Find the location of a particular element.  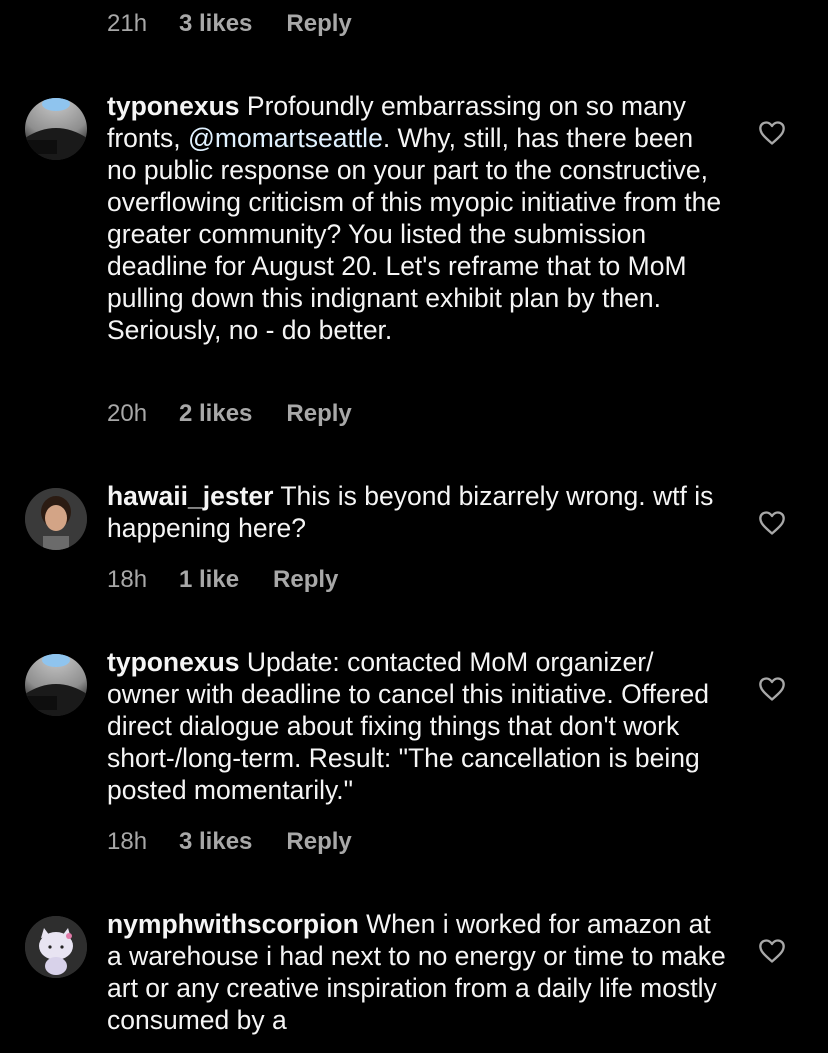

previous-comment-meta: 21h 3 likes Reply is located at coordinates (229, 24).